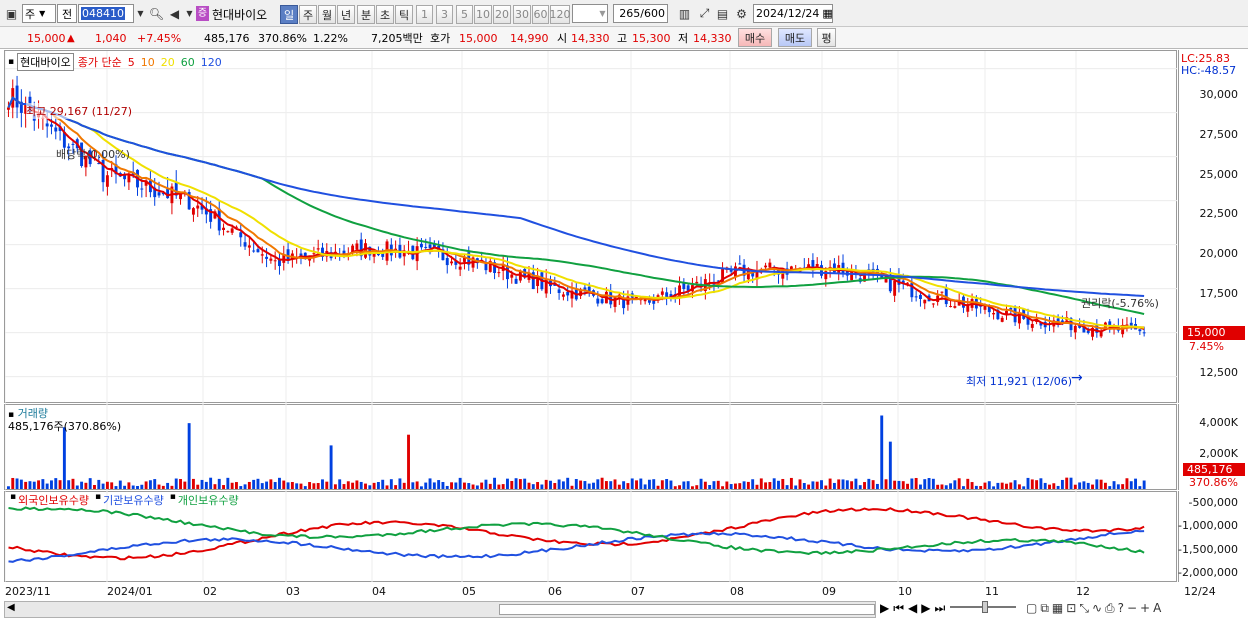  What do you see at coordinates (366, 14) in the screenshot?
I see `period-tab-4: 분` at bounding box center [366, 14].